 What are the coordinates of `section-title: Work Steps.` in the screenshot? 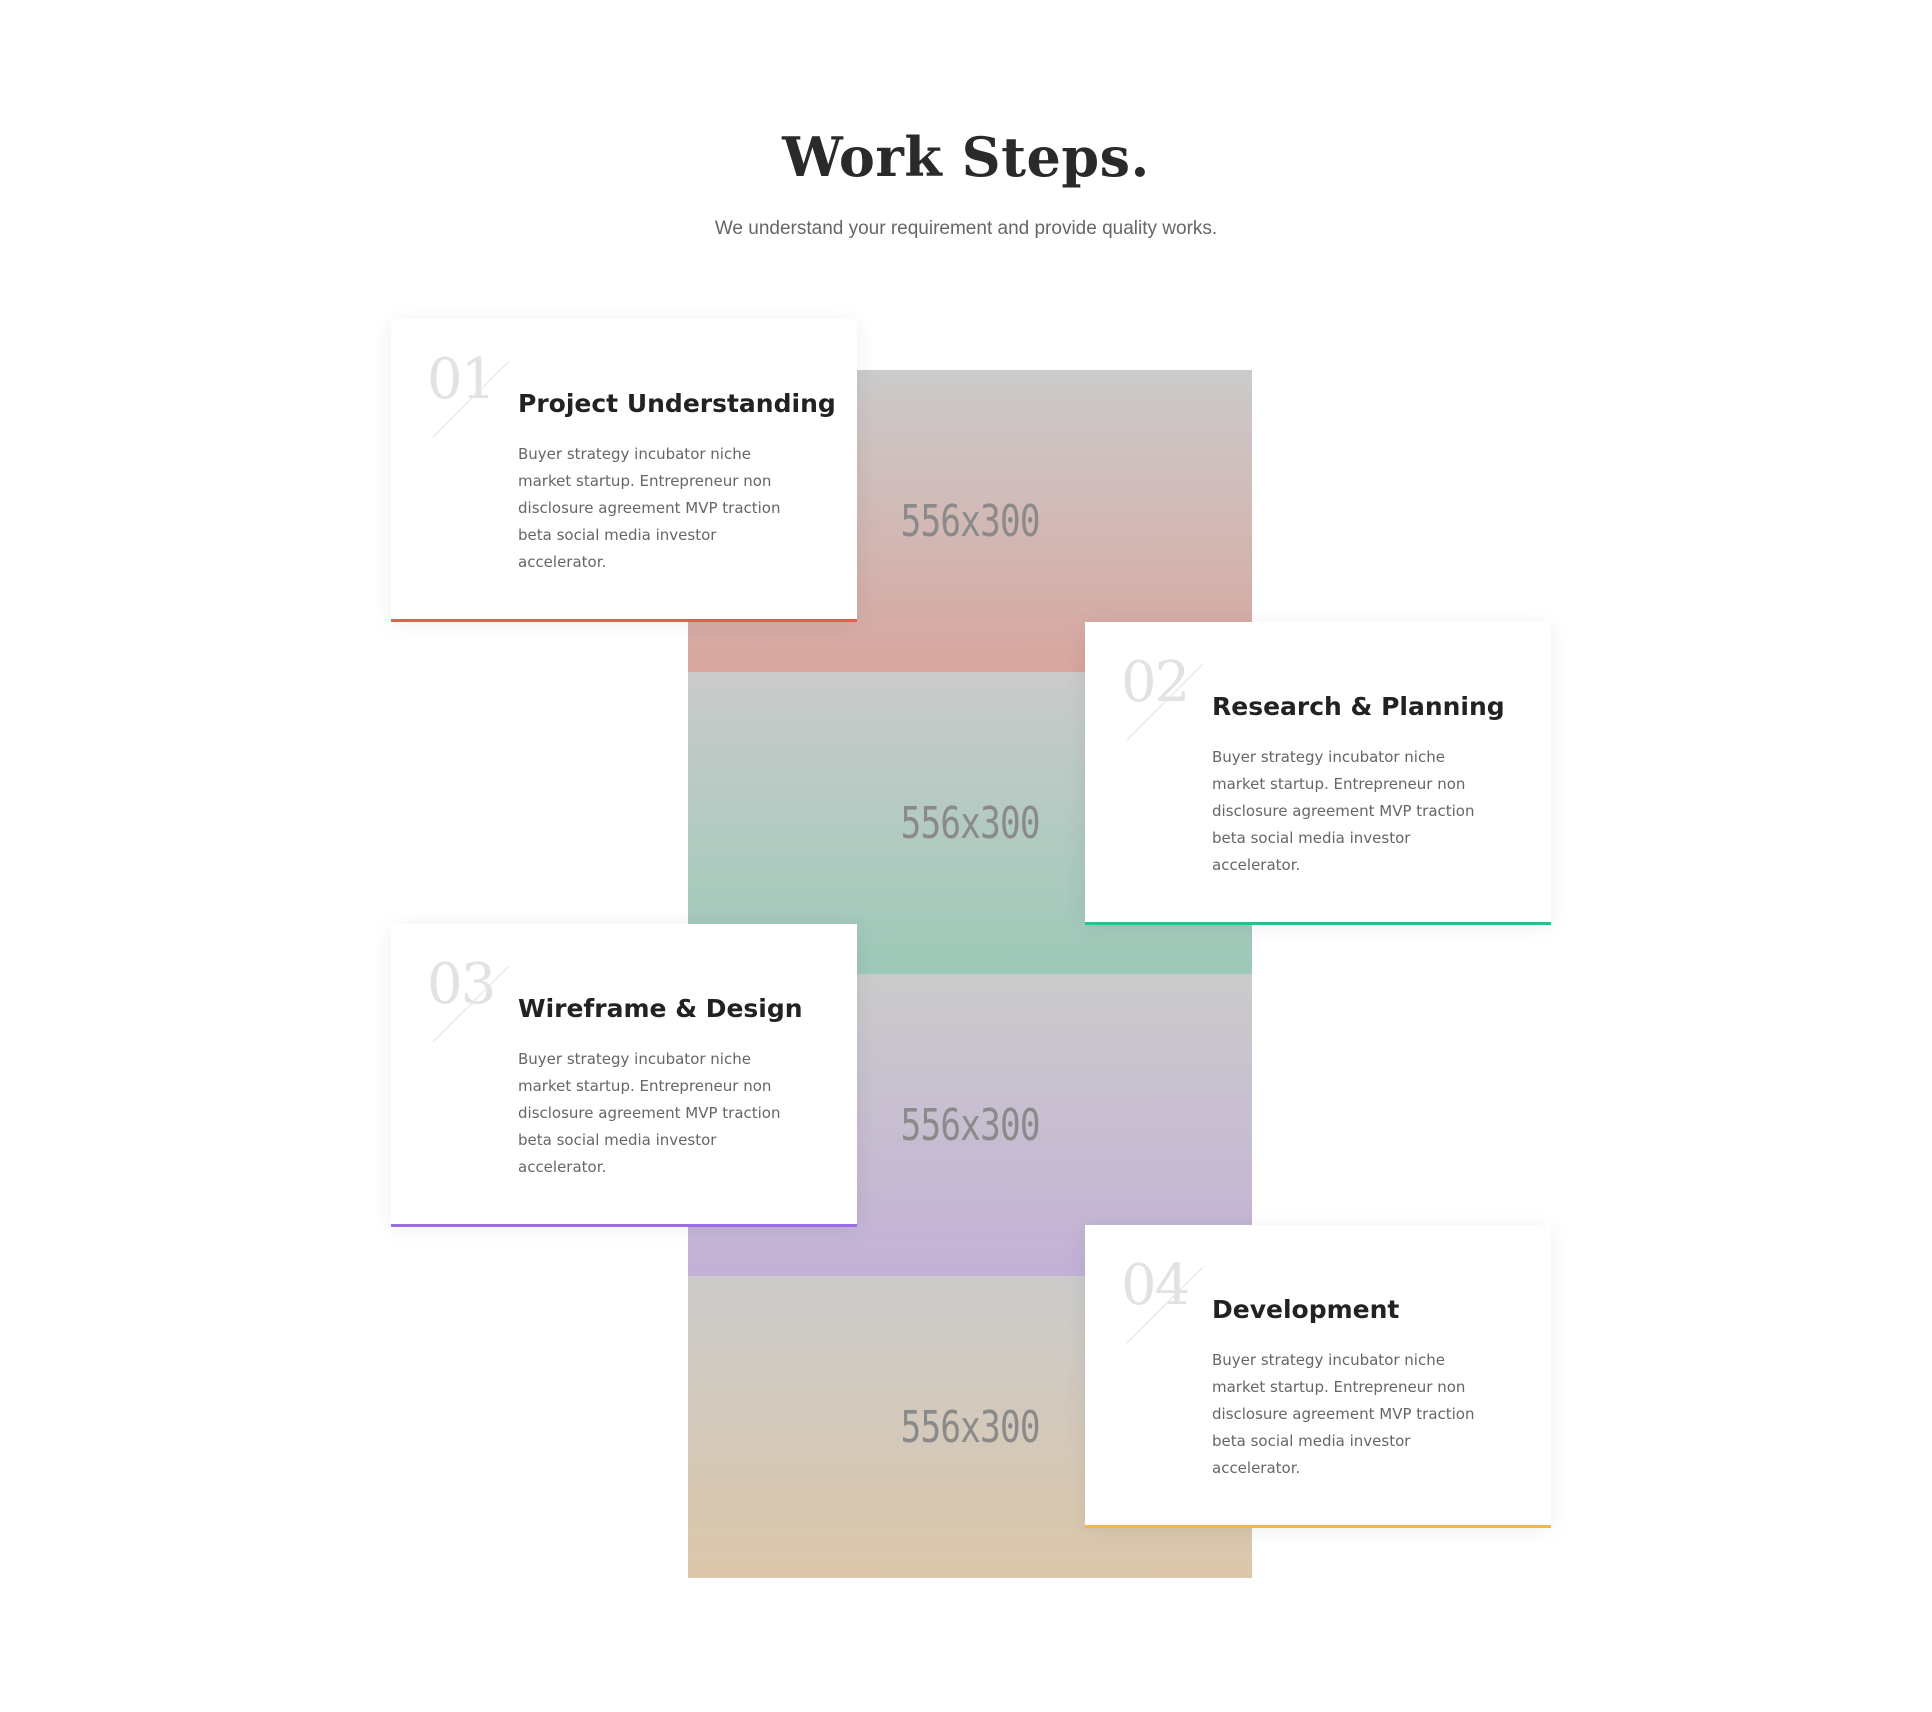 It's located at (966, 157).